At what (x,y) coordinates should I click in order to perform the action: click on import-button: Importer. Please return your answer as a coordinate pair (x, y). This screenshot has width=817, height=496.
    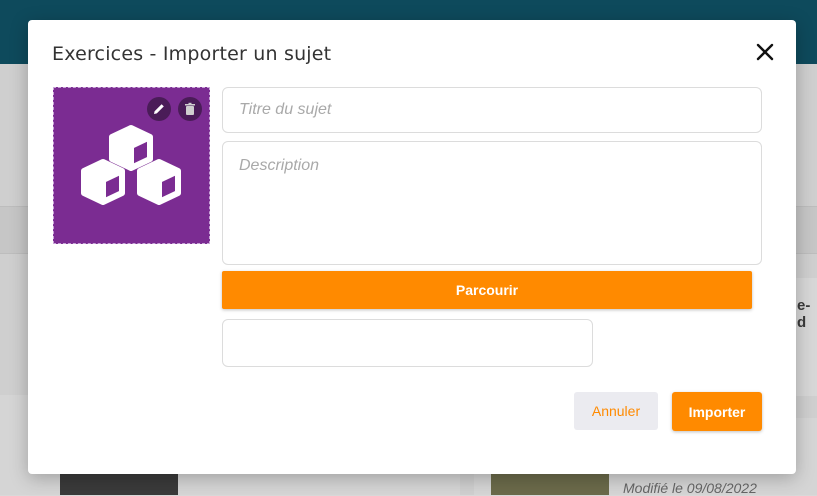
    Looking at the image, I should click on (717, 411).